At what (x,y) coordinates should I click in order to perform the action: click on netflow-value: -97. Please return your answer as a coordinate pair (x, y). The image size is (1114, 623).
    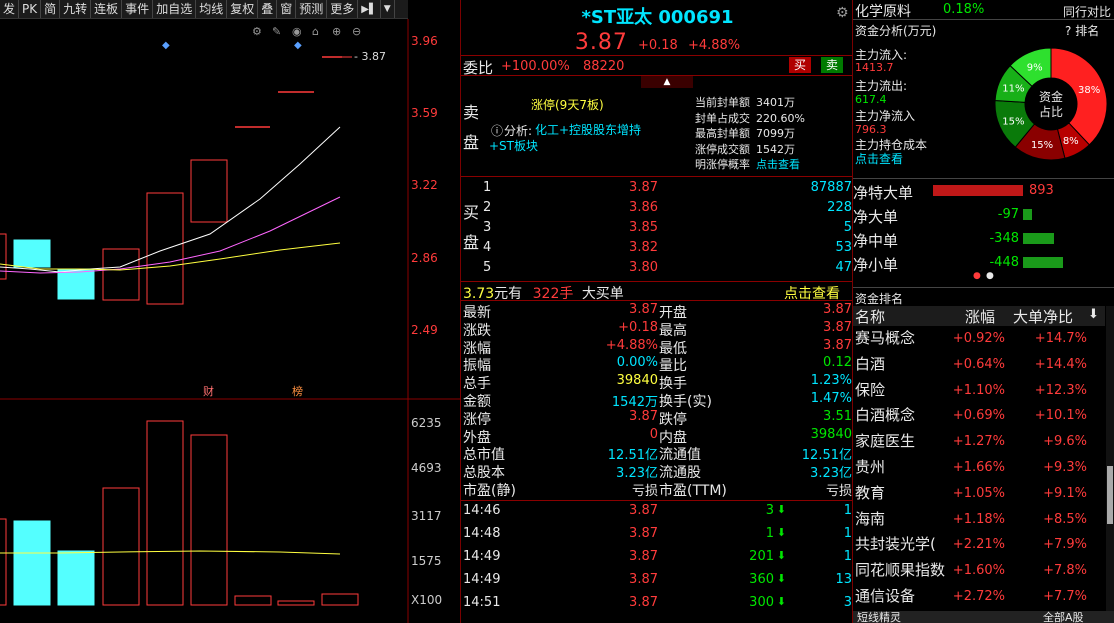
    Looking at the image, I should click on (1008, 214).